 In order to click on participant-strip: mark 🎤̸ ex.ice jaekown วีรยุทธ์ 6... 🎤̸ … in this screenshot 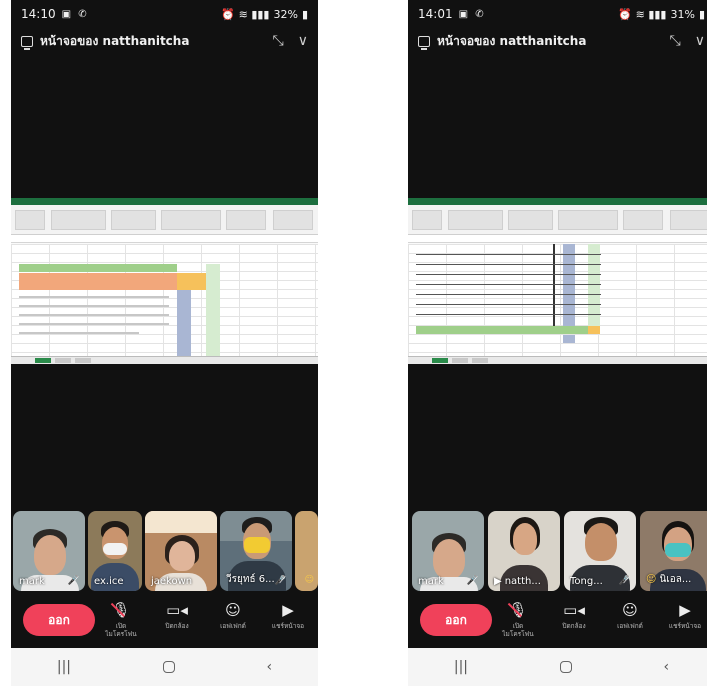, I will do `click(164, 551)`.